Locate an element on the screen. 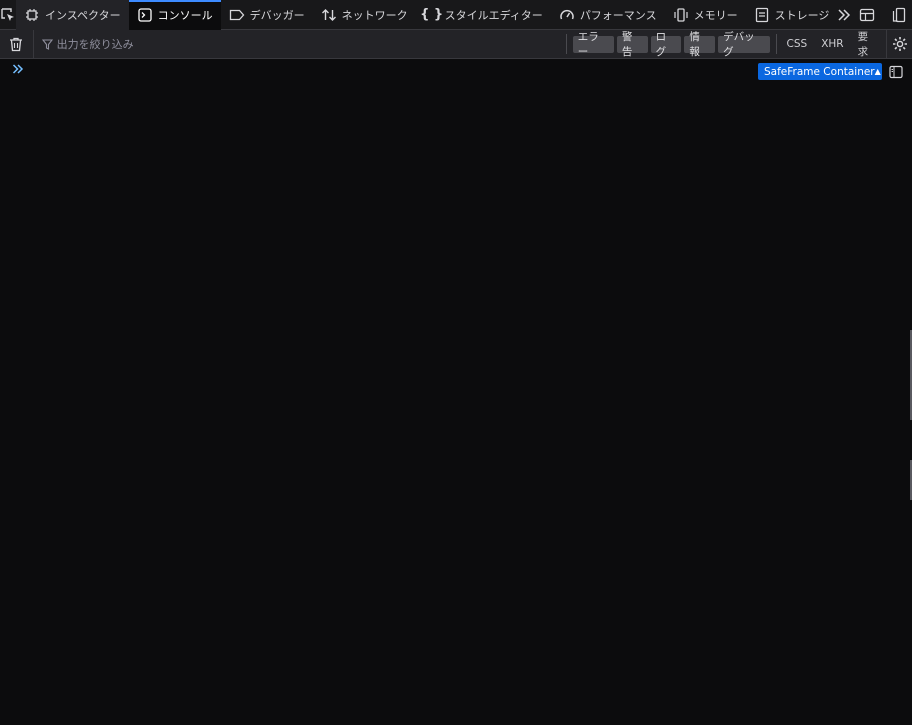 The width and height of the screenshot is (912, 725). element-picker-button is located at coordinates (8, 15).